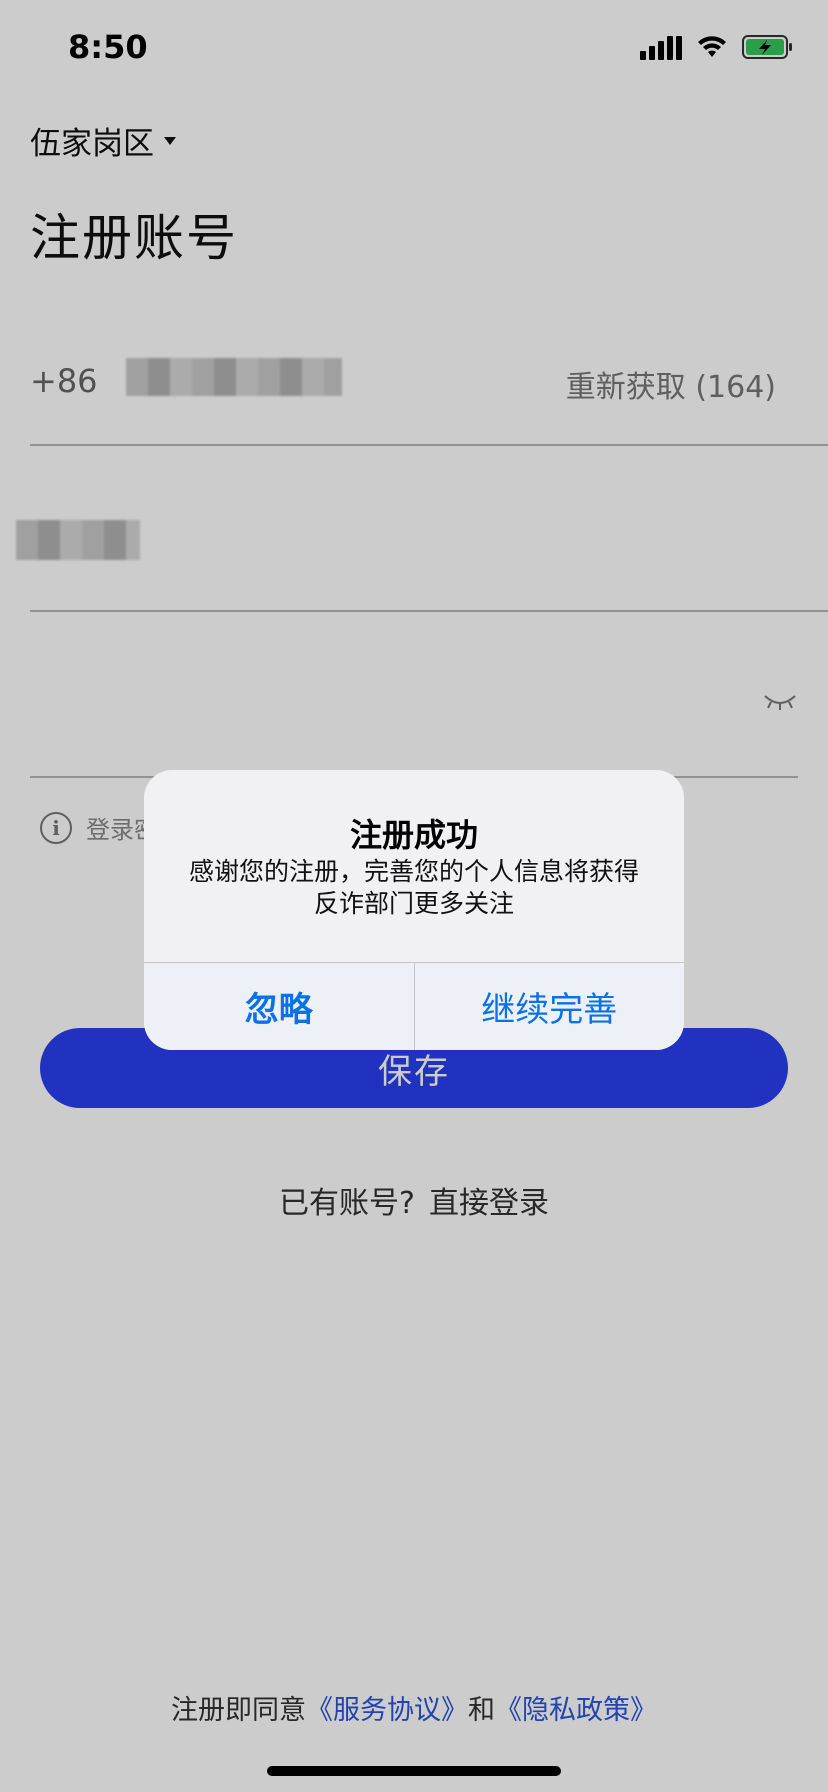 This screenshot has width=828, height=1792. Describe the element at coordinates (413, 887) in the screenshot. I see `alert-message: 感谢您的注册，完善您的个人信息将获得反诈部门更多关注` at that location.